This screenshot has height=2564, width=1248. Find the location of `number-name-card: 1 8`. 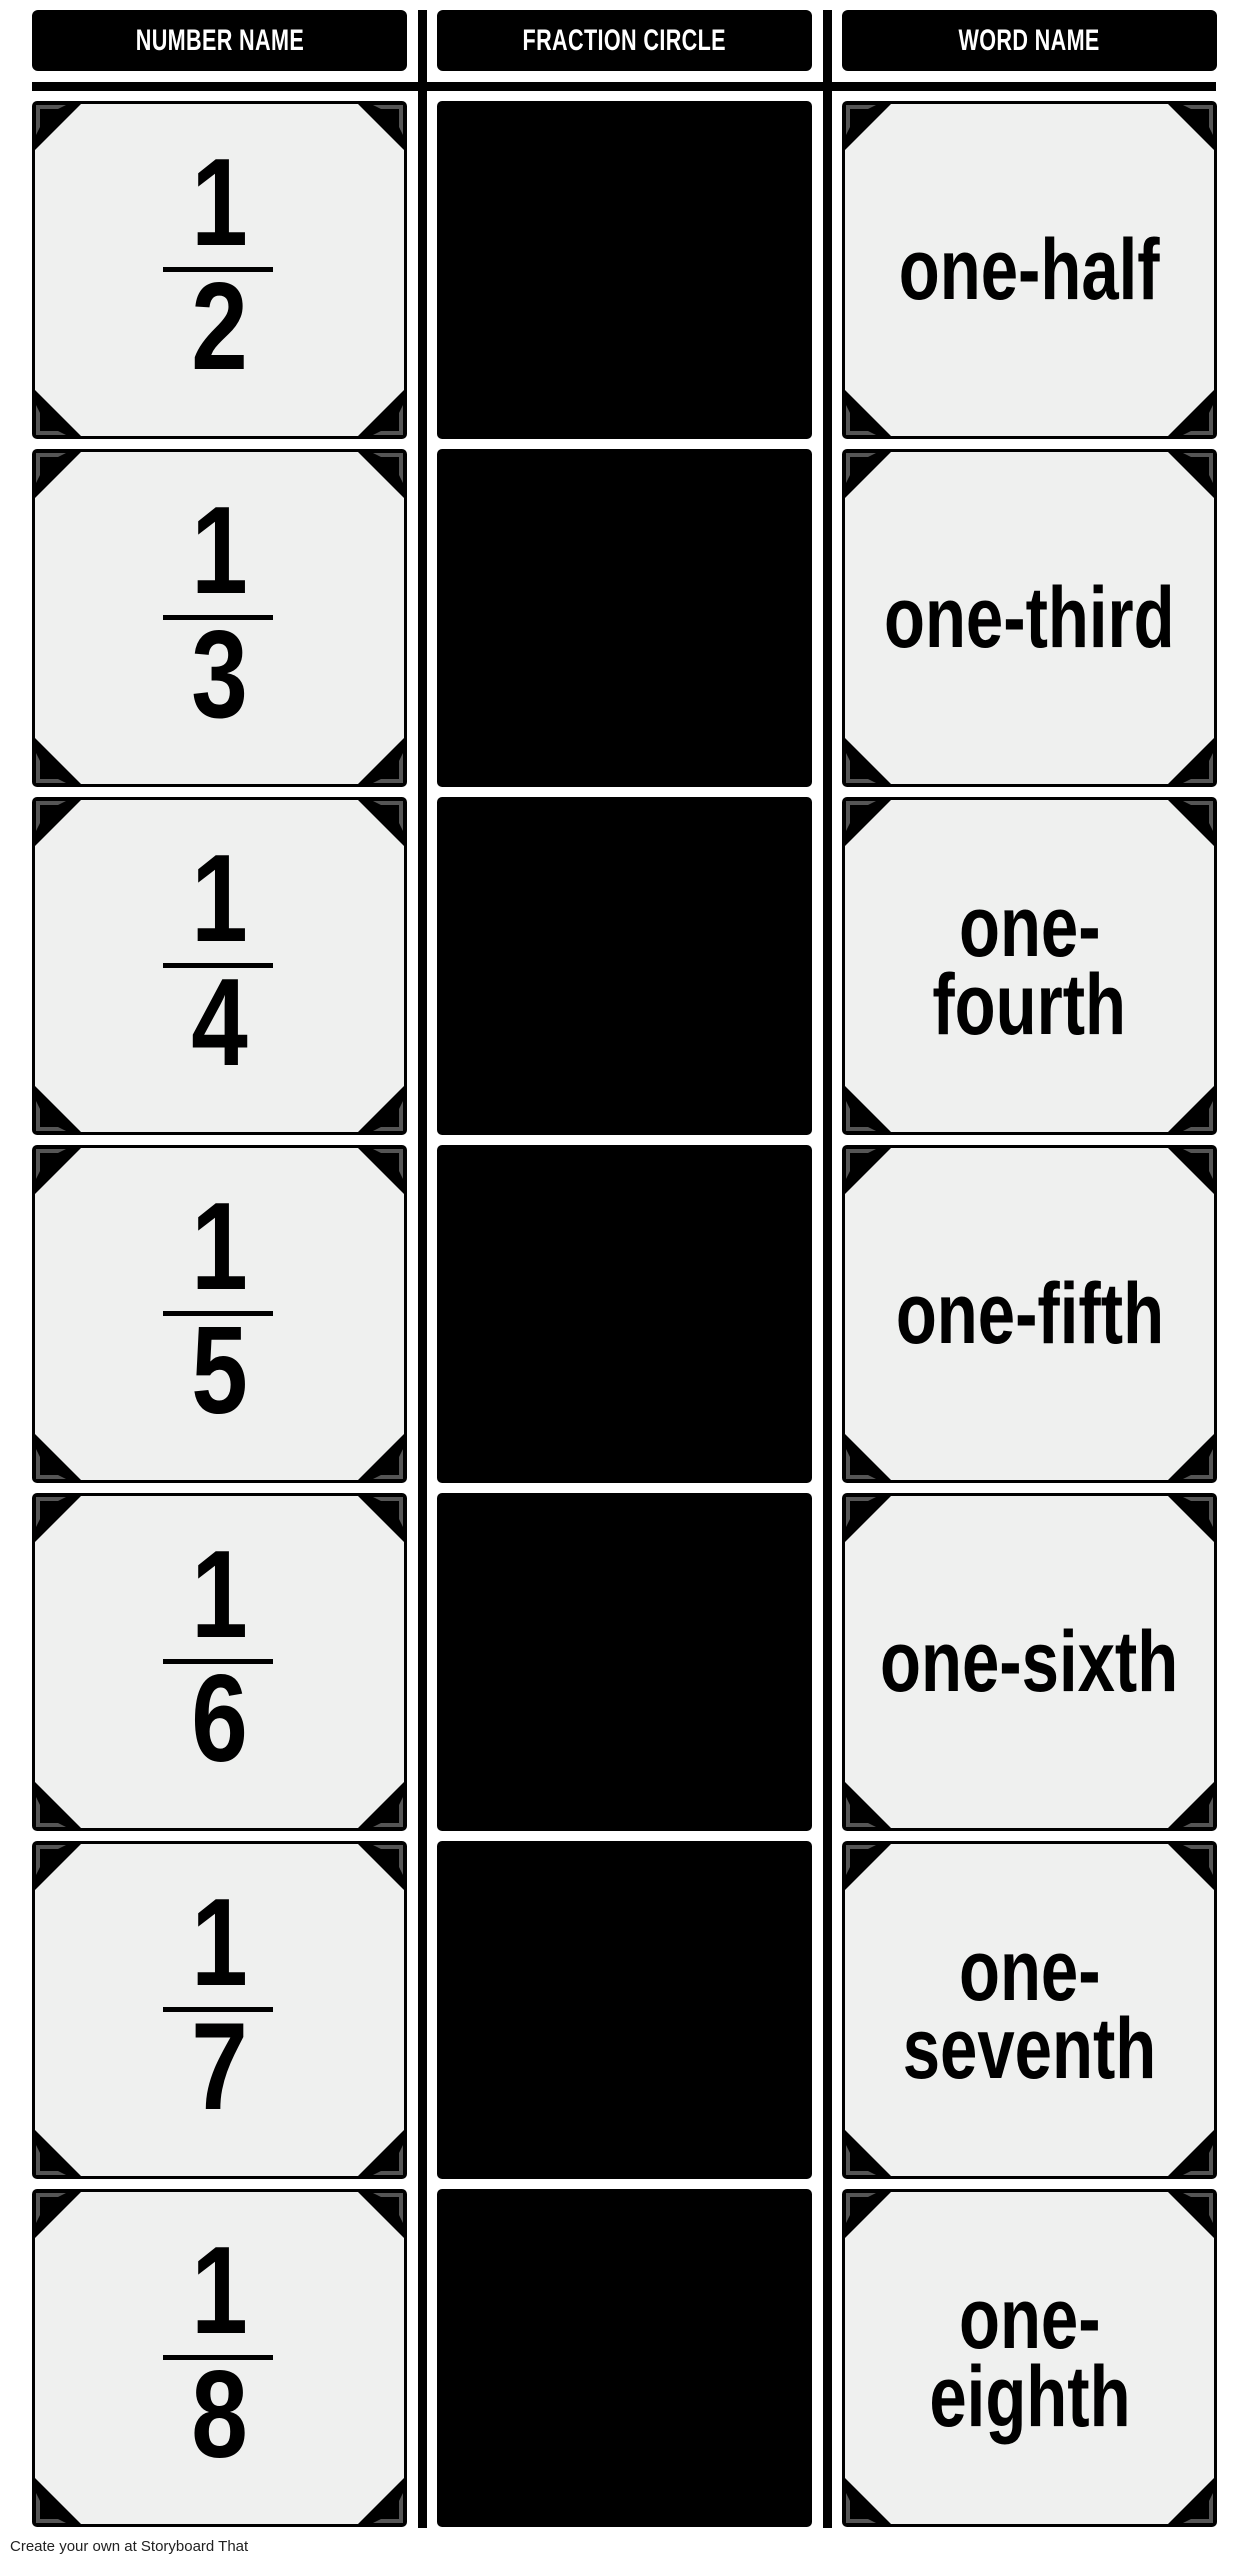

number-name-card: 1 8 is located at coordinates (219, 2358).